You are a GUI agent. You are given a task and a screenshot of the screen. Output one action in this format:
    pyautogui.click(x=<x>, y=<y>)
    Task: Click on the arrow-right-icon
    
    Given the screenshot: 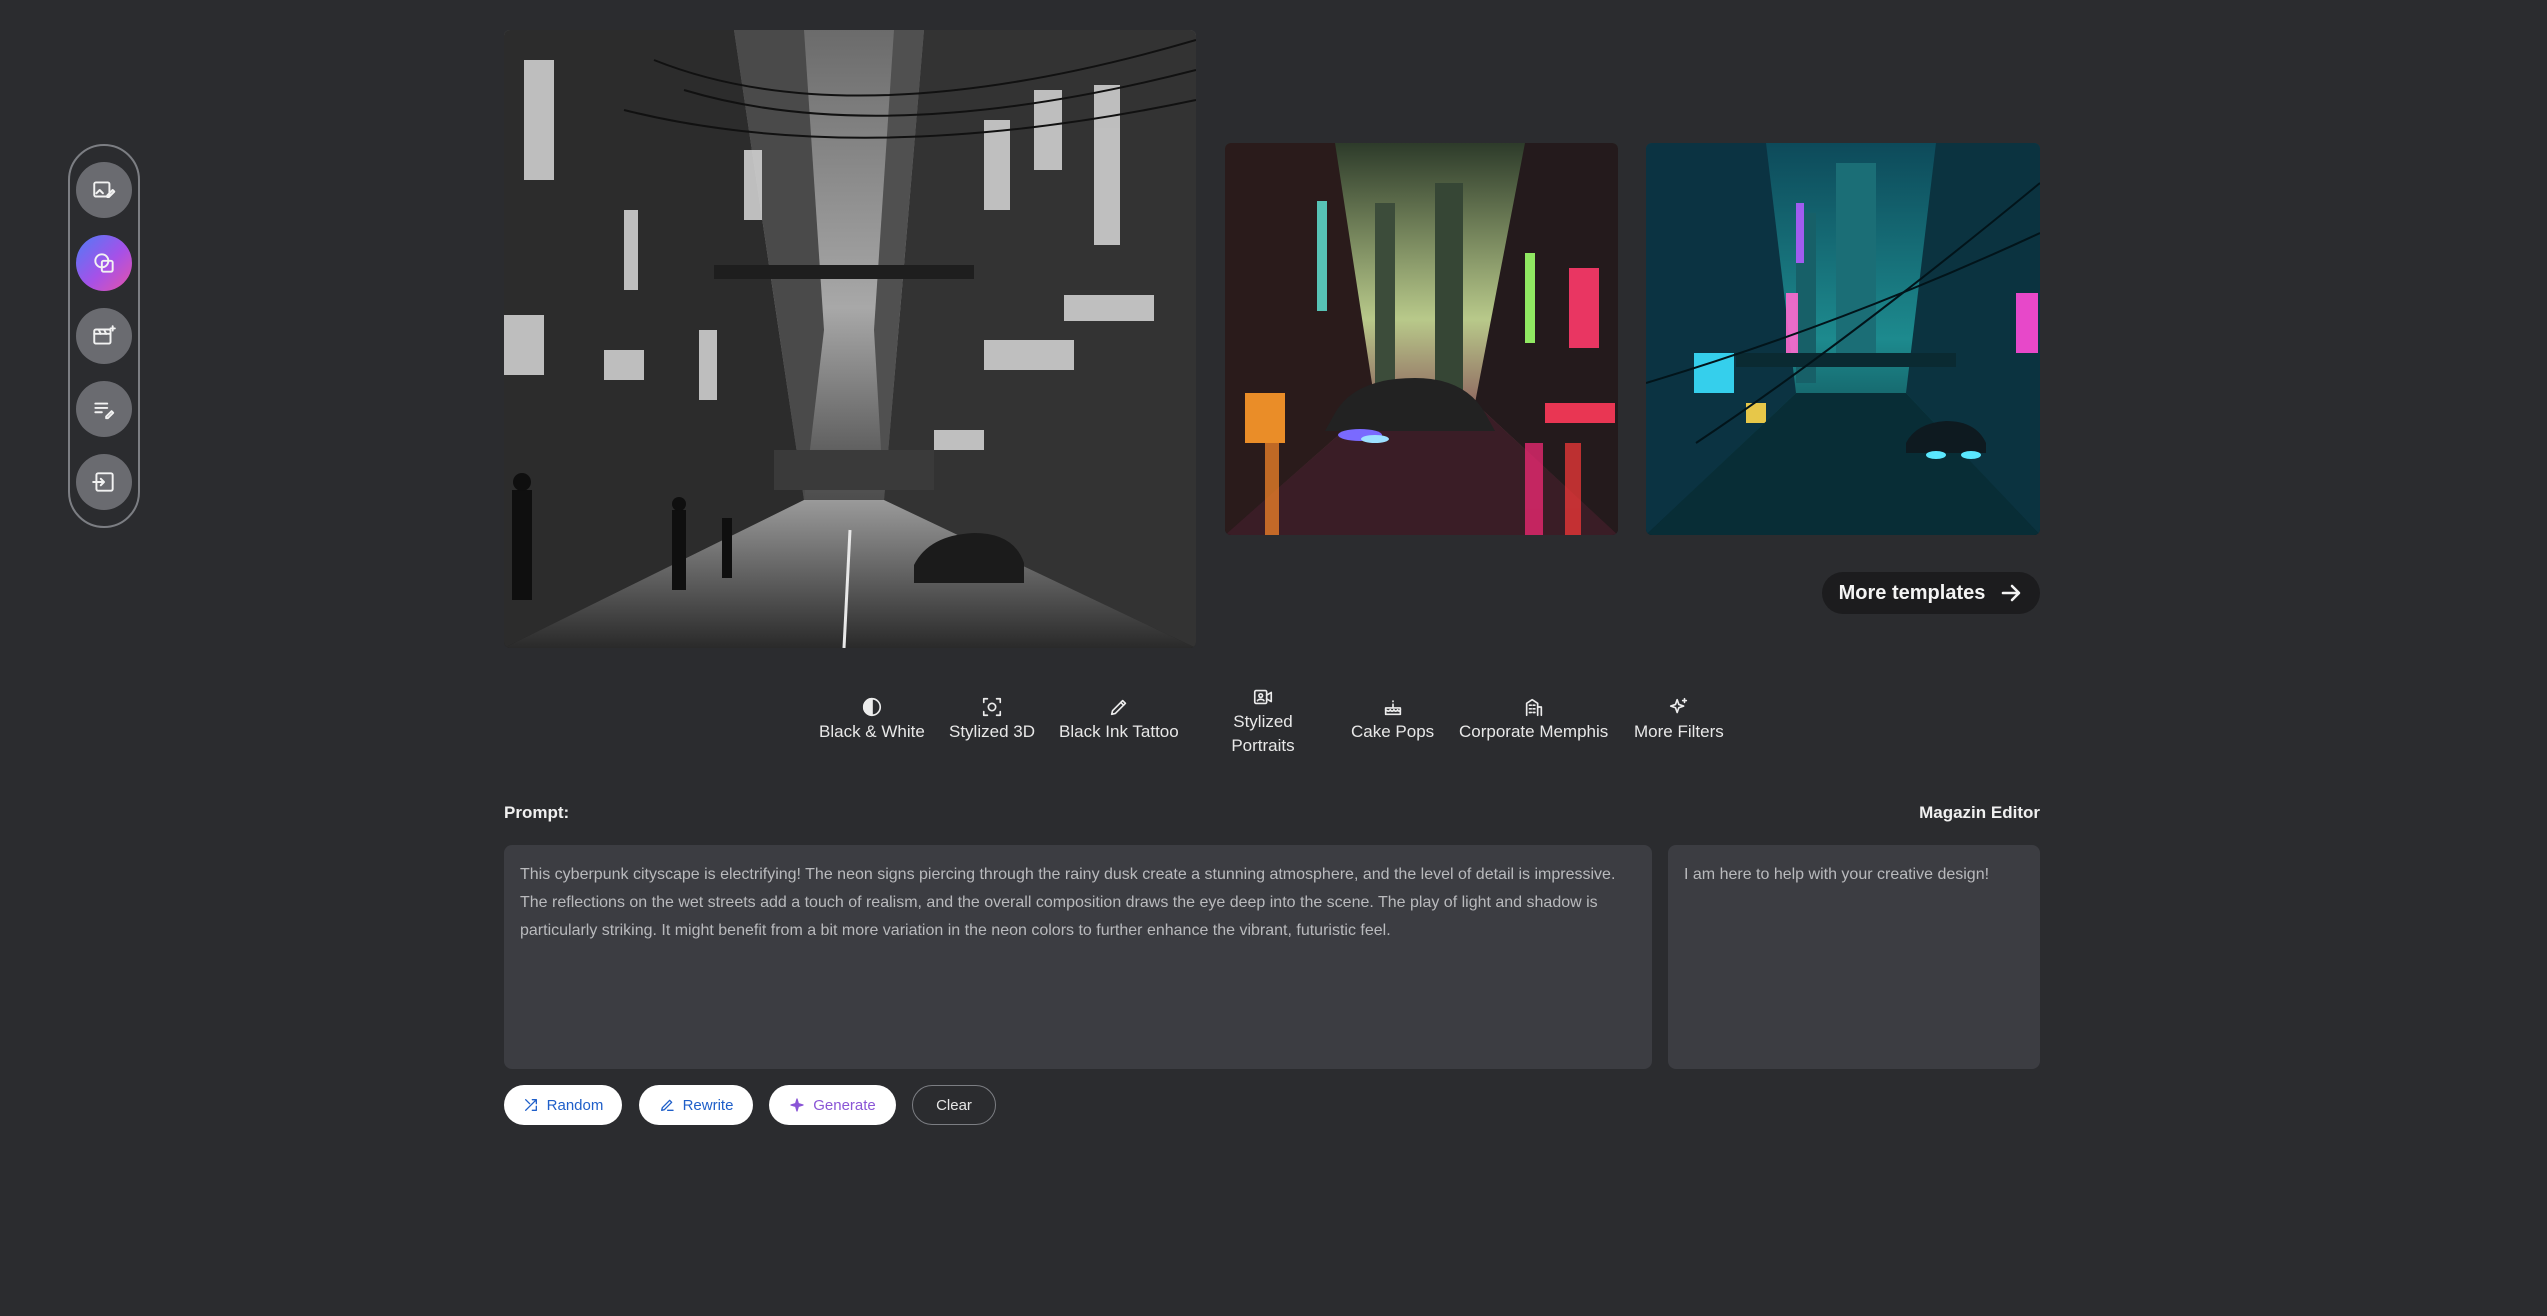 What is the action you would take?
    pyautogui.click(x=2011, y=593)
    